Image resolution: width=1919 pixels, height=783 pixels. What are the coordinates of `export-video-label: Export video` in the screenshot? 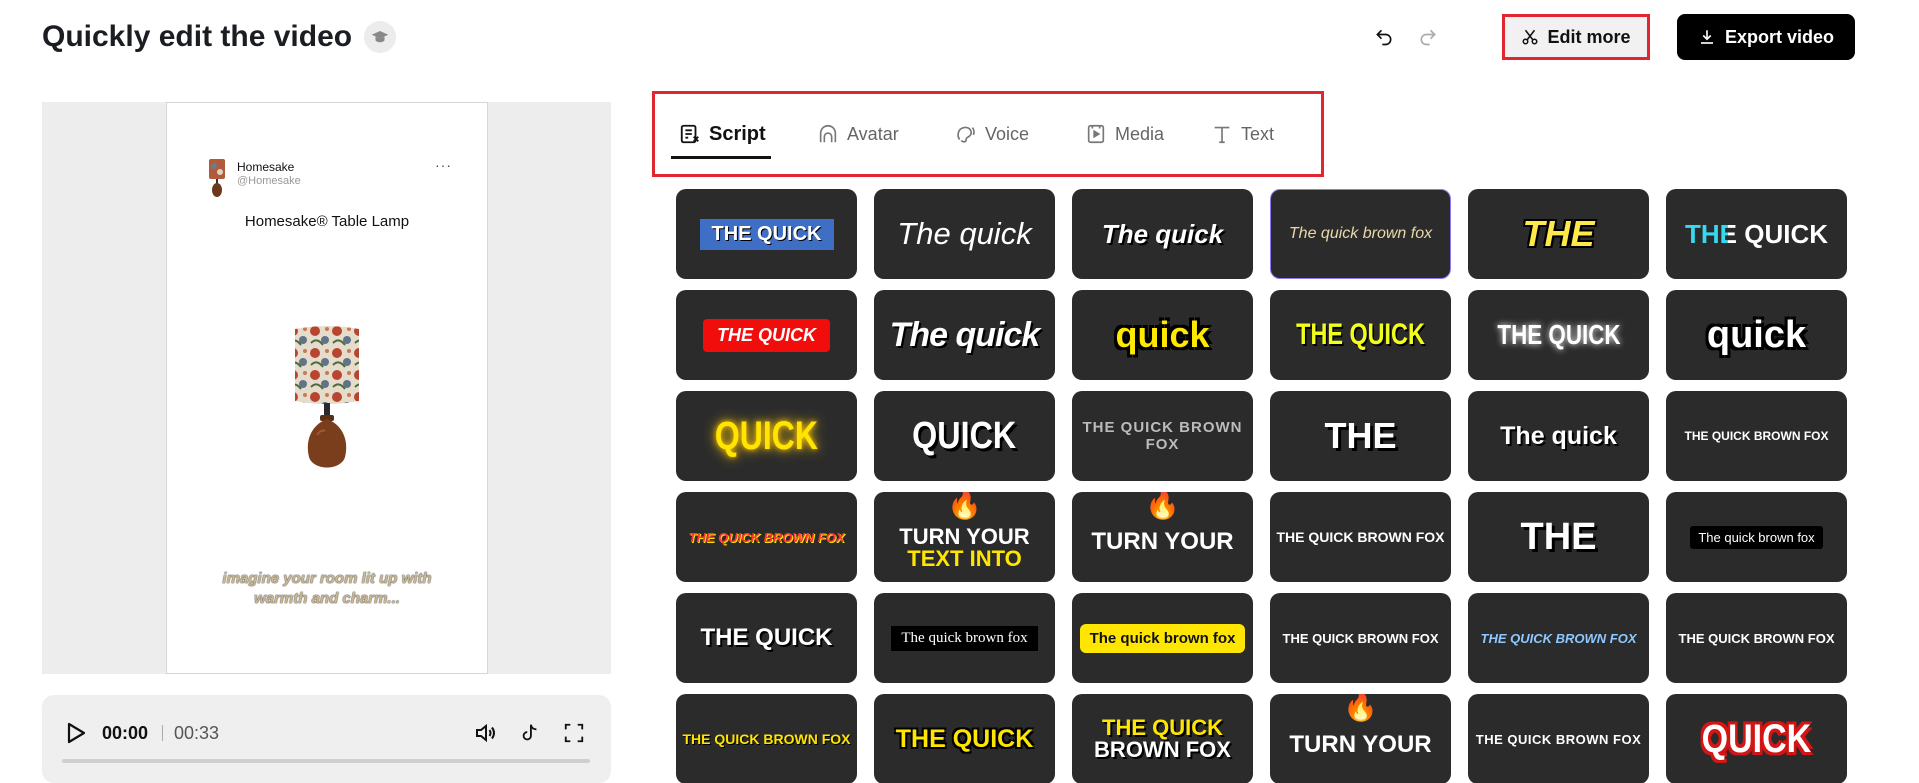 It's located at (1779, 36).